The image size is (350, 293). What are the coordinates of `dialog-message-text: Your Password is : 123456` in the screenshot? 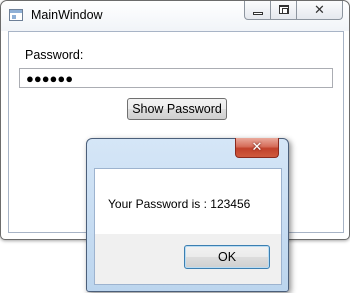 It's located at (179, 204).